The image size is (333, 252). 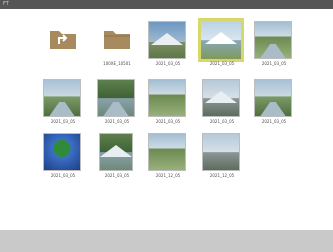 I want to click on title-bar: FT, so click(x=166, y=4).